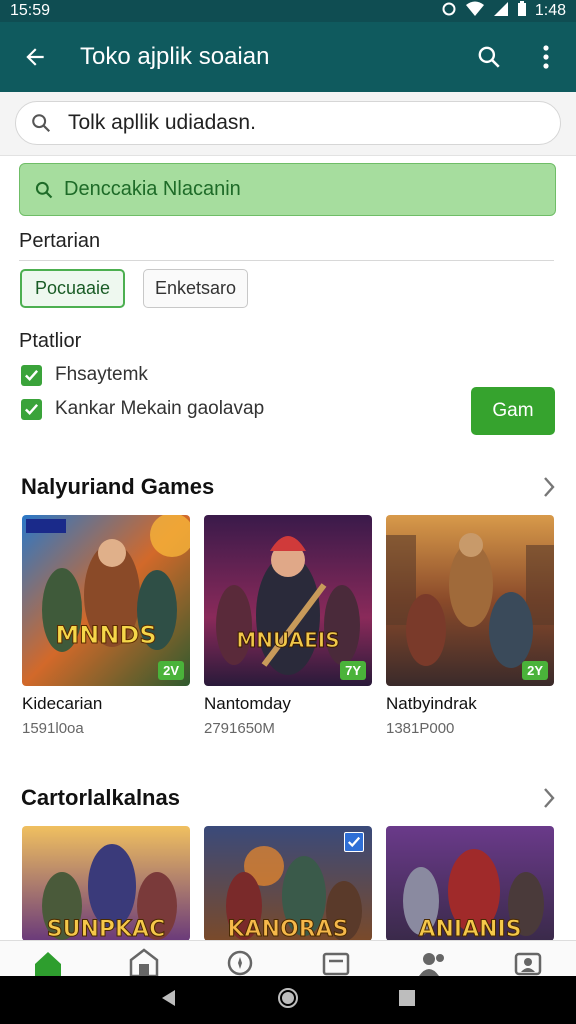 The width and height of the screenshot is (576, 1024). I want to click on search-area, so click(288, 124).